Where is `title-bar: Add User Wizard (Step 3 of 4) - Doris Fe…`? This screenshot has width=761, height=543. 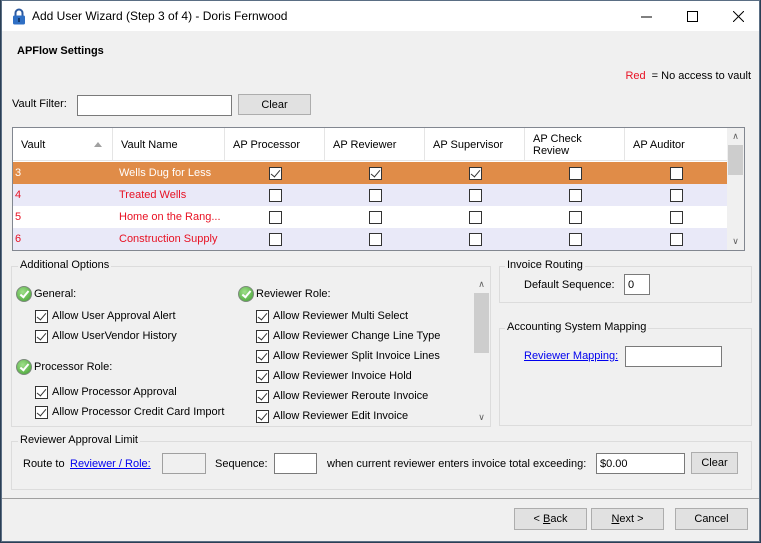 title-bar: Add User Wizard (Step 3 of 4) - Doris Fe… is located at coordinates (380, 16).